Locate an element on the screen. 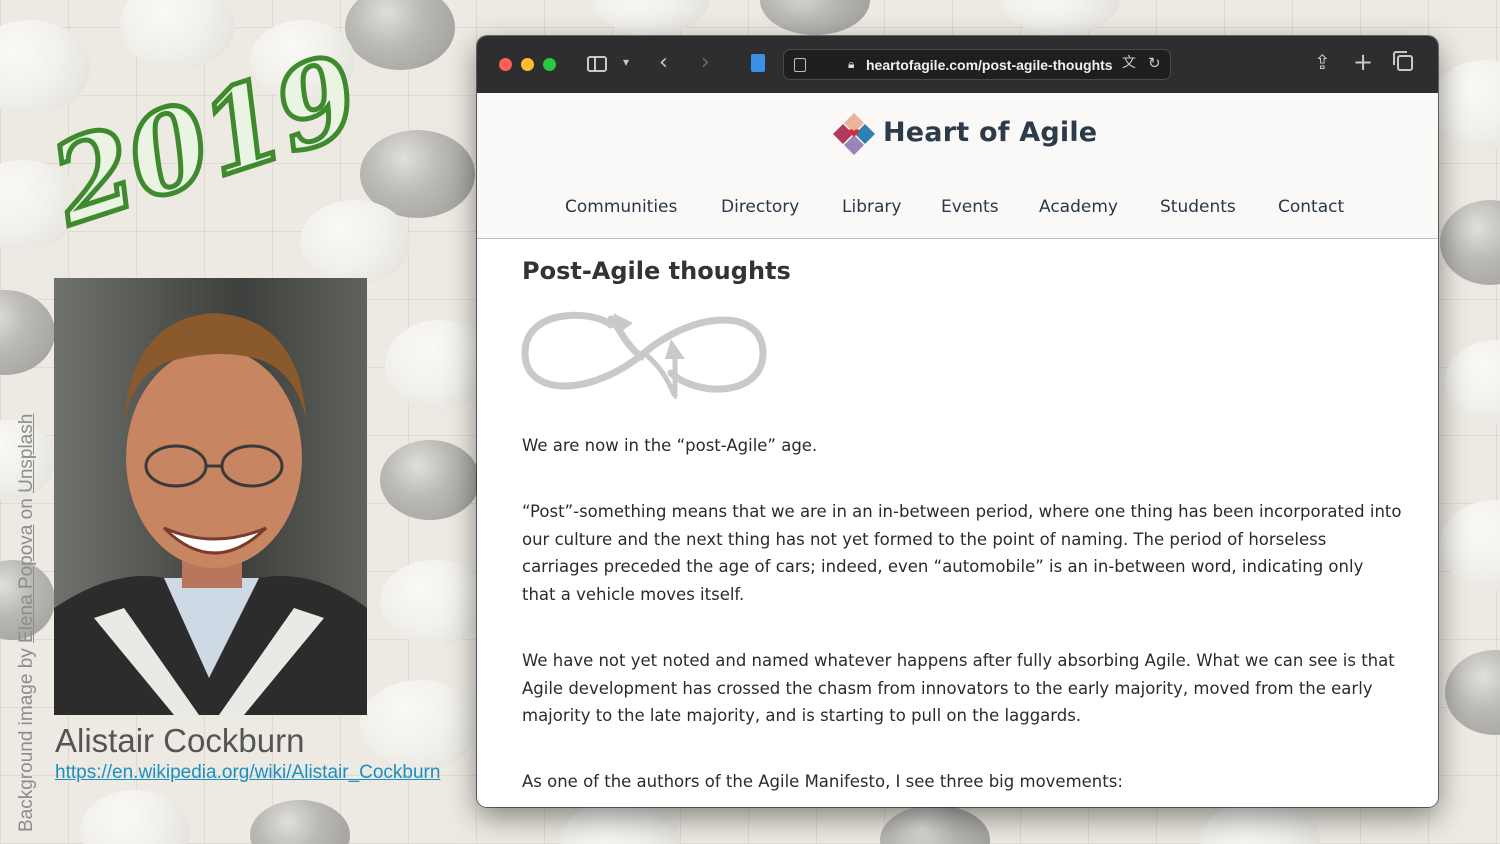 The height and width of the screenshot is (844, 1500). close-window-button is located at coordinates (505, 64).